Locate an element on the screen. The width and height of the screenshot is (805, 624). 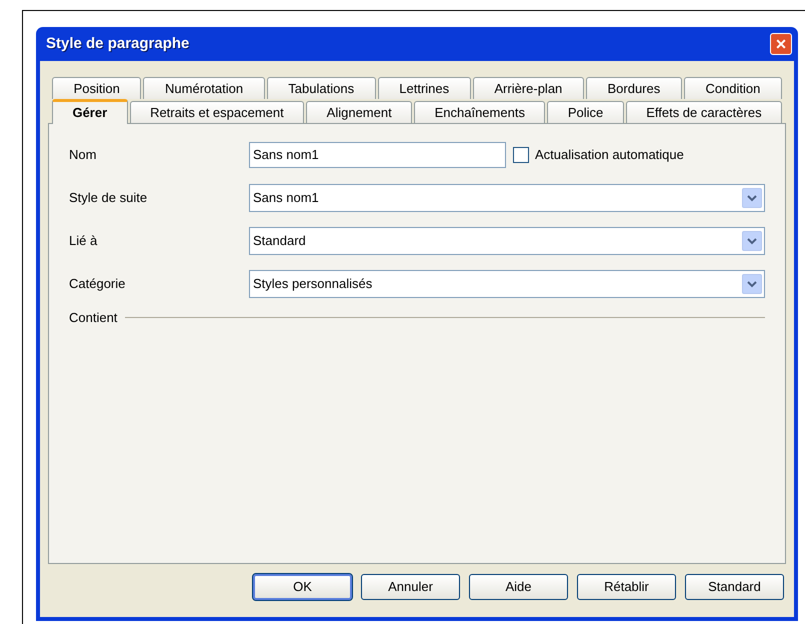
tab: Lettrines is located at coordinates (424, 88).